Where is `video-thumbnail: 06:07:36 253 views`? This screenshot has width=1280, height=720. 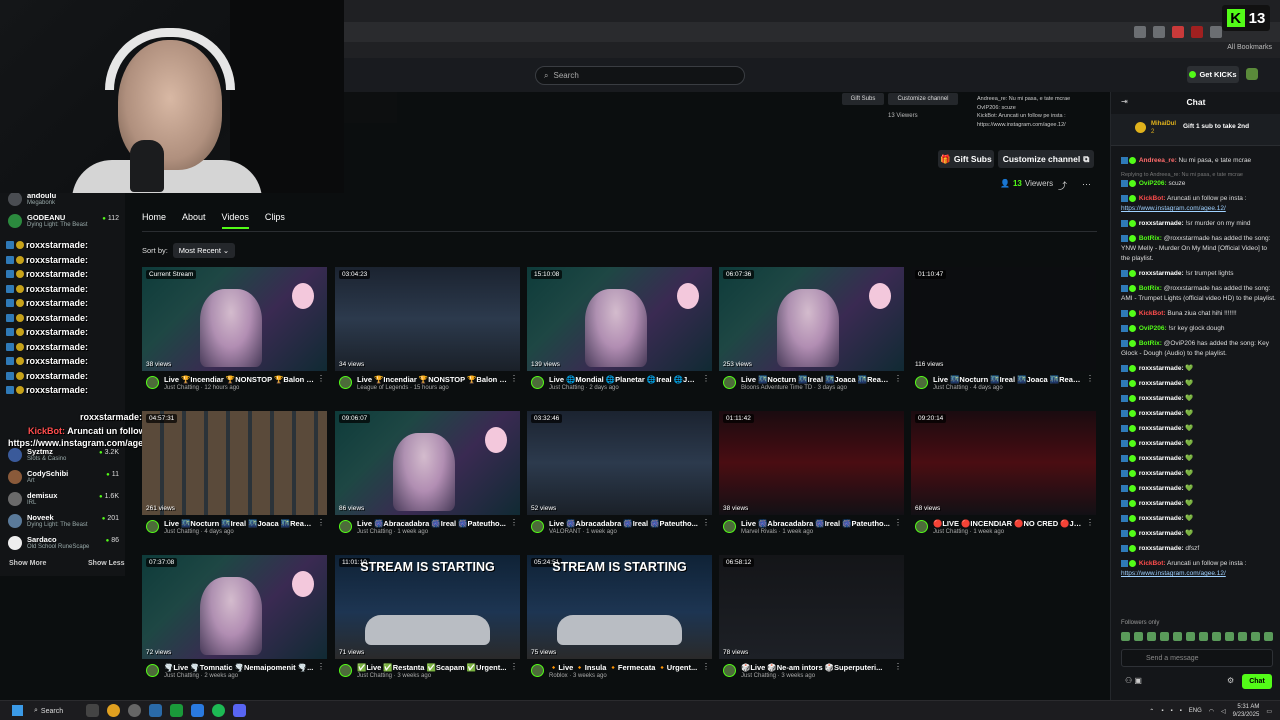 video-thumbnail: 06:07:36 253 views is located at coordinates (811, 319).